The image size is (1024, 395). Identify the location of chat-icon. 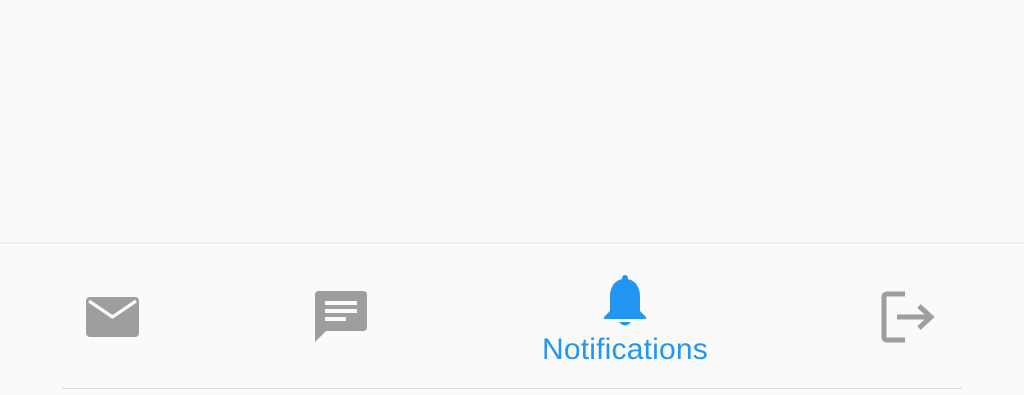
(341, 317).